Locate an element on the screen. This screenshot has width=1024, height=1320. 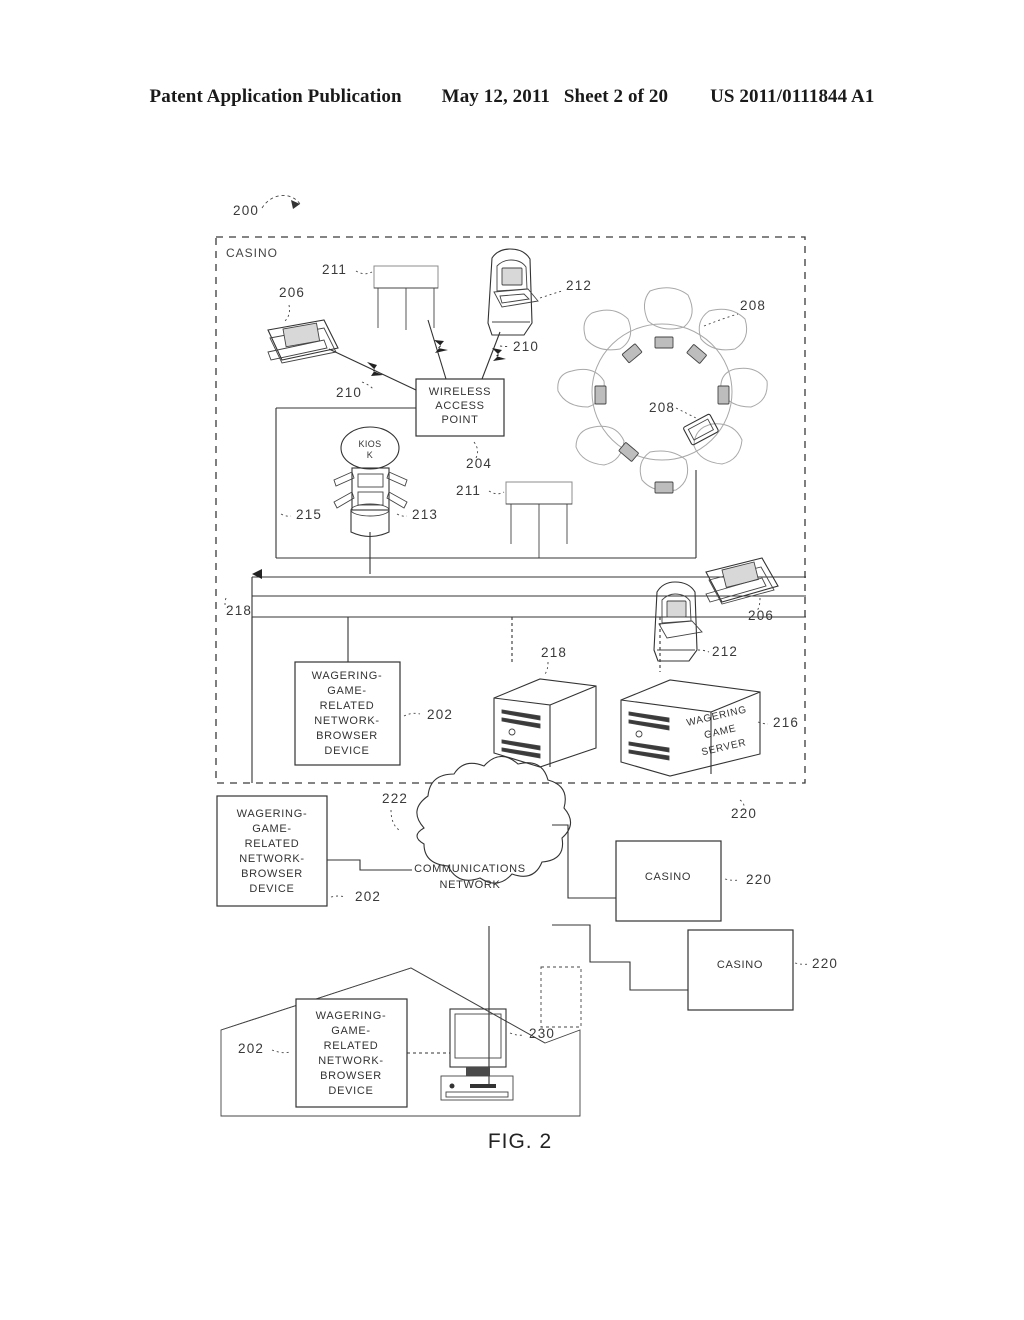
bdh-line-6: DEVICE is located at coordinates (350, 1091).